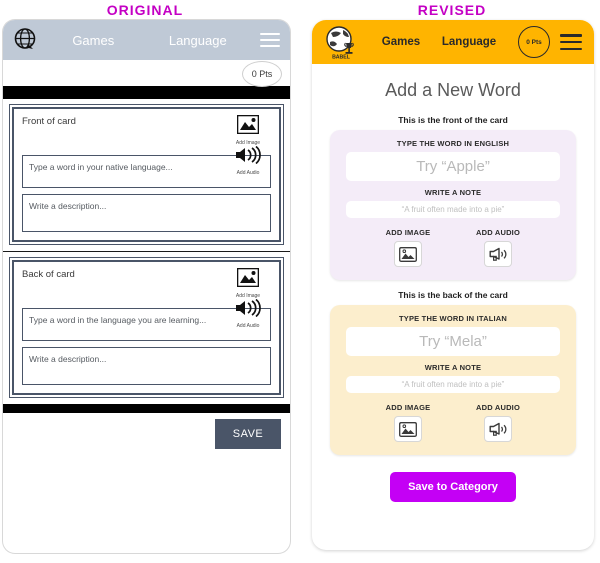 The image size is (600, 563). I want to click on revised-back-note-label: WRITE A NOTE, so click(453, 367).